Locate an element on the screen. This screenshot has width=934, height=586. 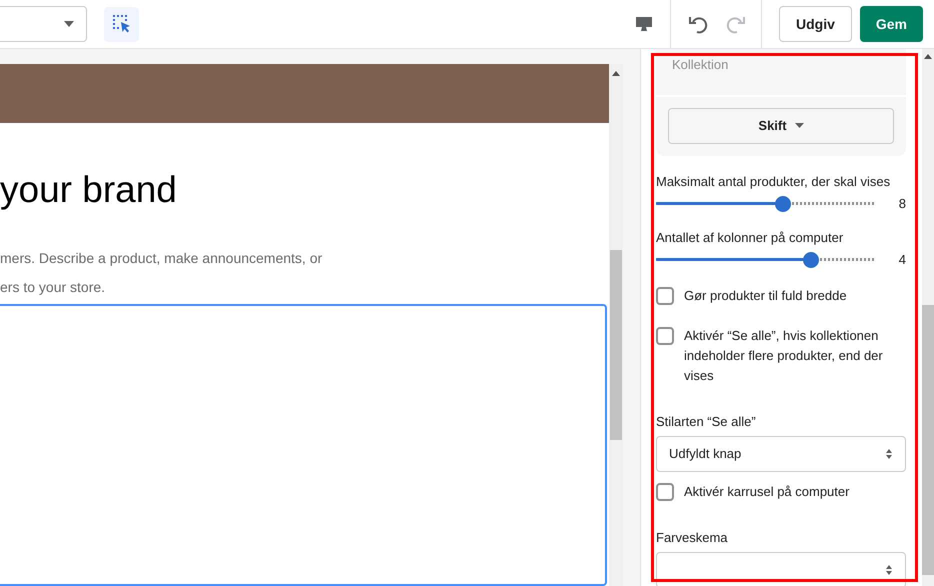
panel-scrollbar is located at coordinates (928, 317).